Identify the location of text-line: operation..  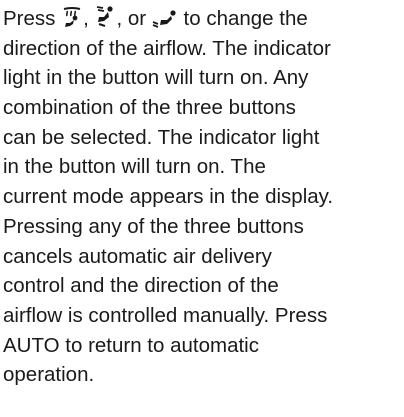
(49, 375).